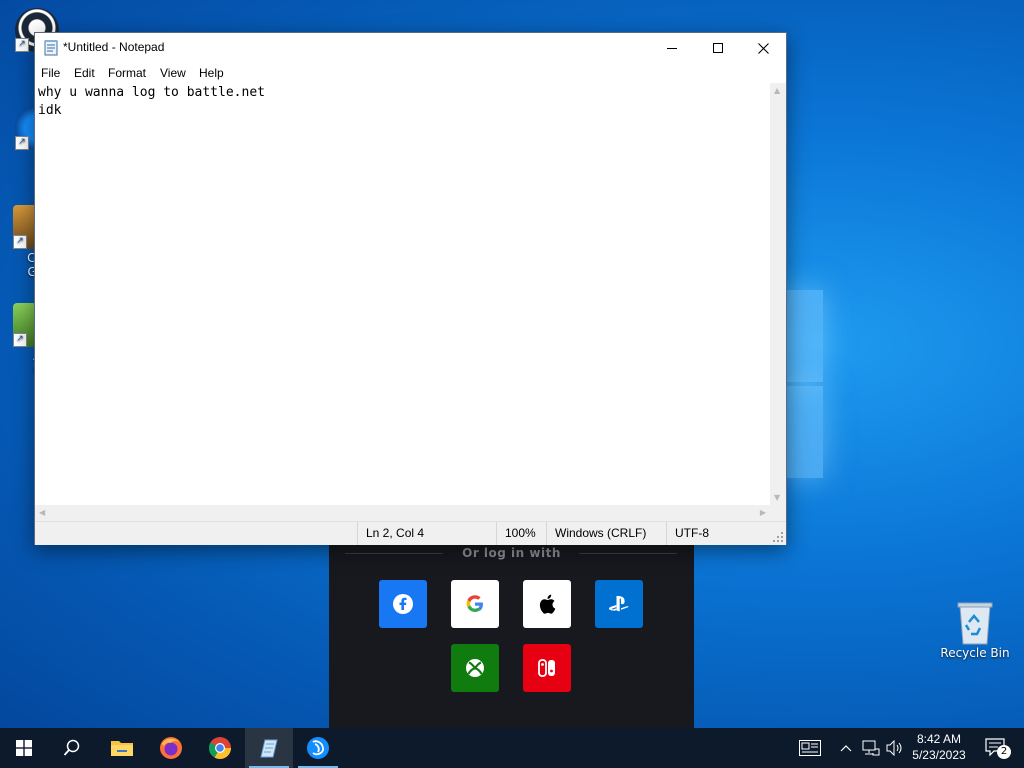  Describe the element at coordinates (778, 513) in the screenshot. I see `scrollbar-corner` at that location.